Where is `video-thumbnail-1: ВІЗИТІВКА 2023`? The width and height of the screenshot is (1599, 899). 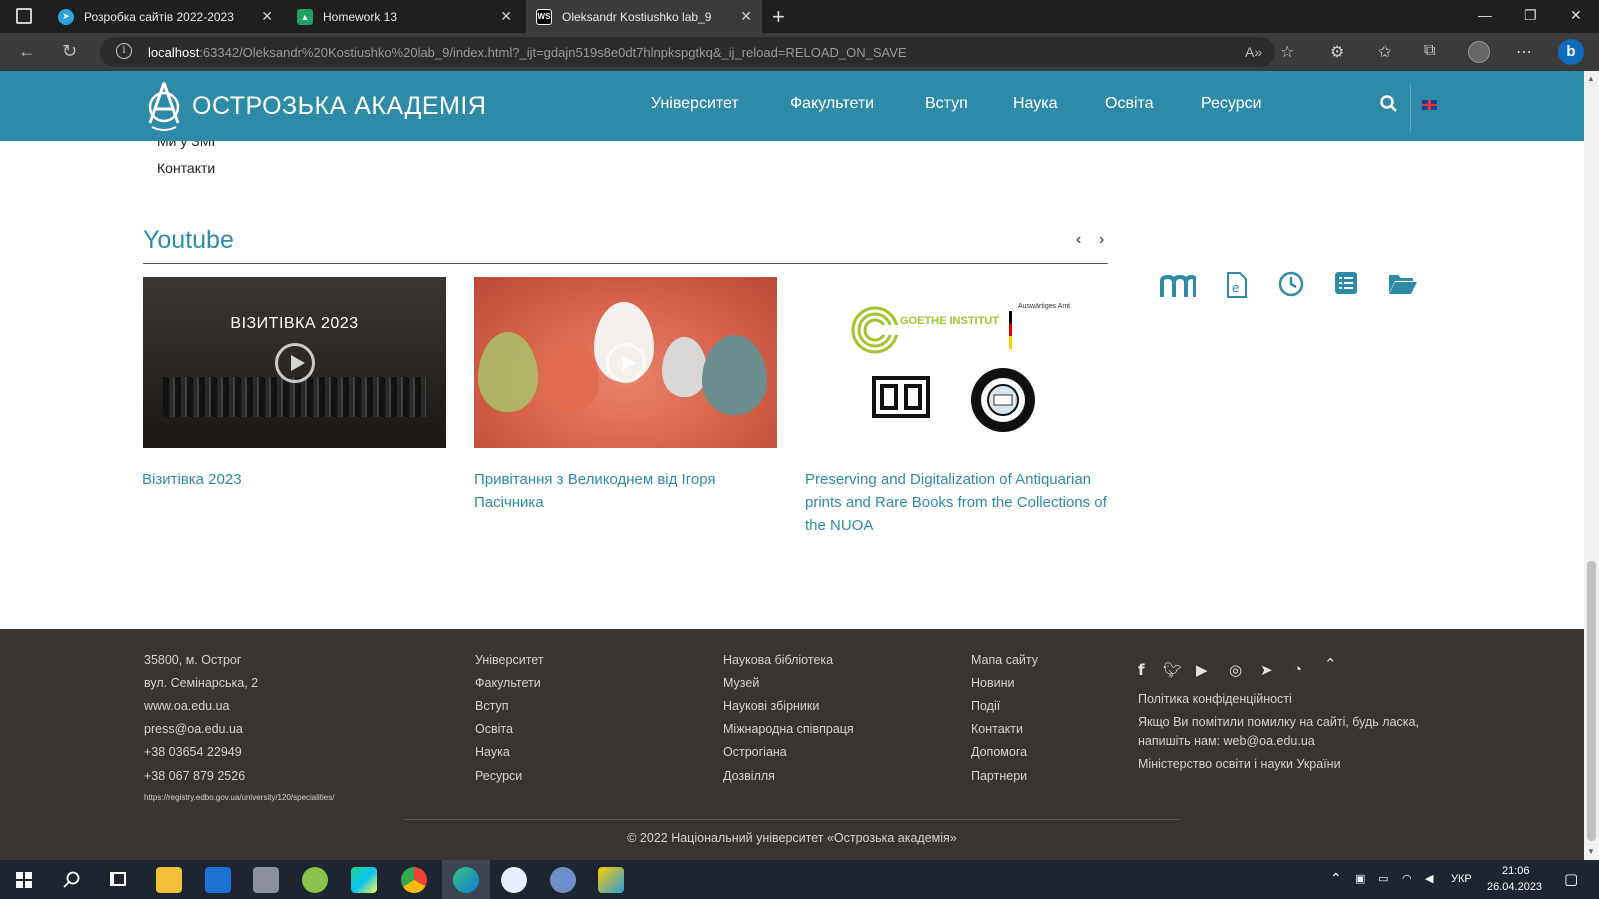
video-thumbnail-1: ВІЗИТІВКА 2023 is located at coordinates (294, 362).